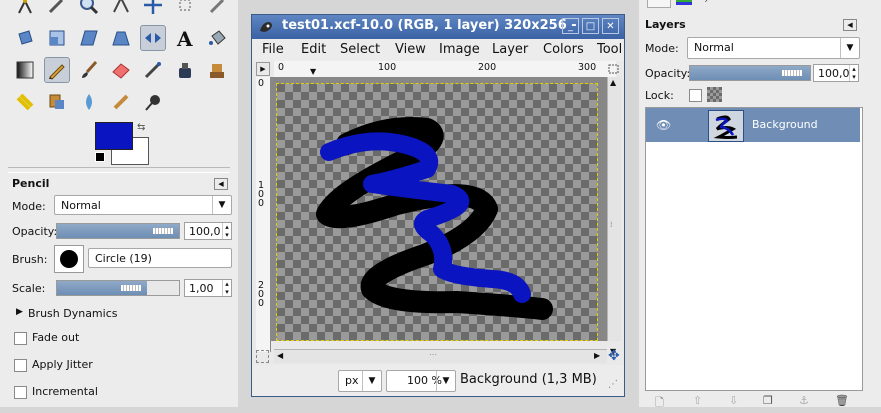  Describe the element at coordinates (121, 9) in the screenshot. I see `measure-icon` at that location.